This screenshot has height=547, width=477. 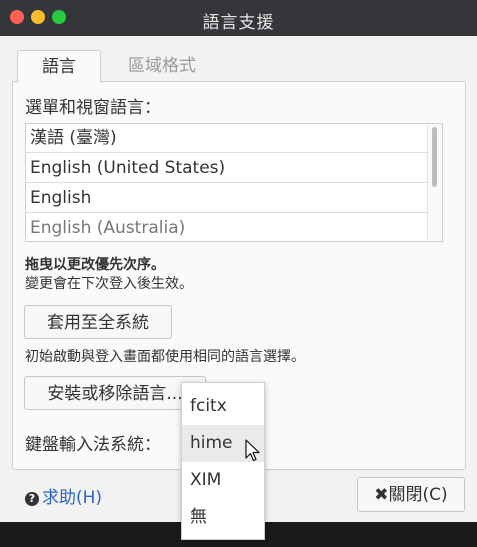 What do you see at coordinates (165, 357) in the screenshot?
I see `apply-hint: 初始啟動與登入畫面都使用相同的語言選擇。` at bounding box center [165, 357].